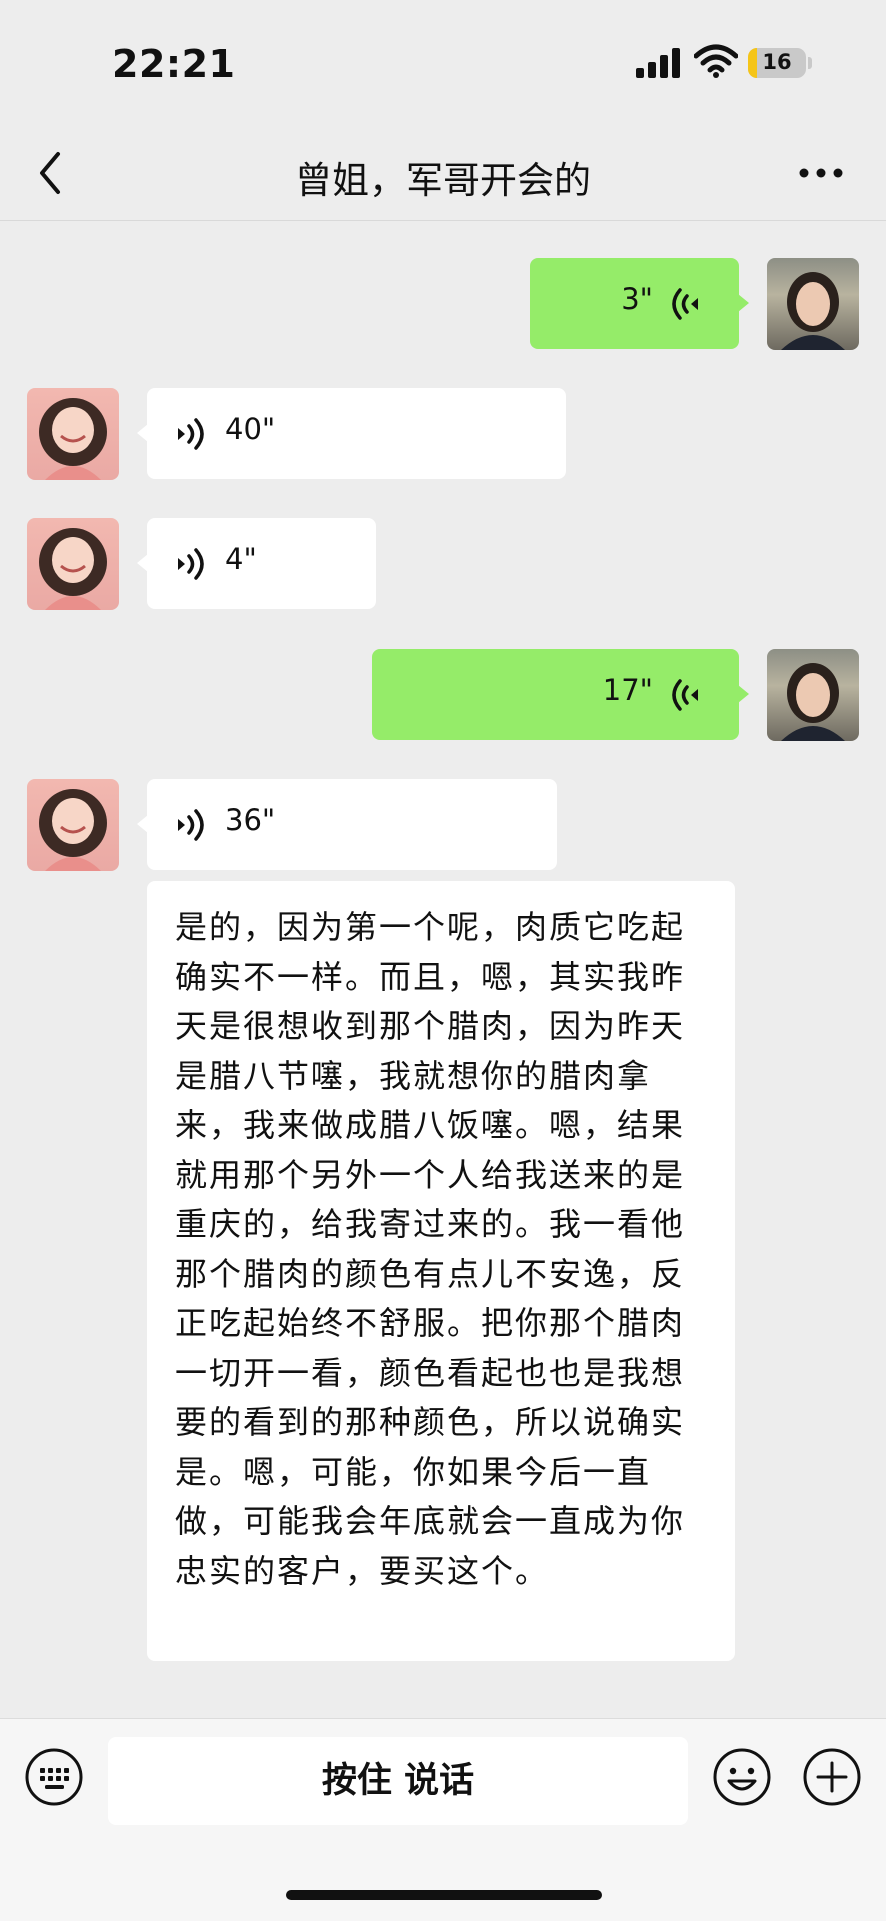  Describe the element at coordinates (250, 429) in the screenshot. I see `voice-duration: 40"` at that location.